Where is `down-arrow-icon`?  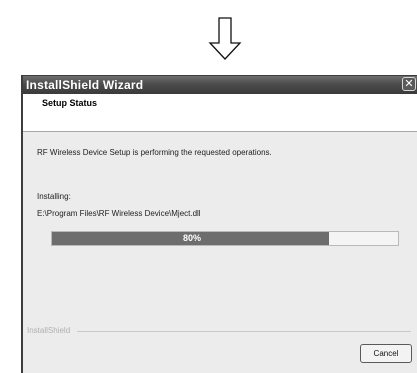 down-arrow-icon is located at coordinates (225, 38).